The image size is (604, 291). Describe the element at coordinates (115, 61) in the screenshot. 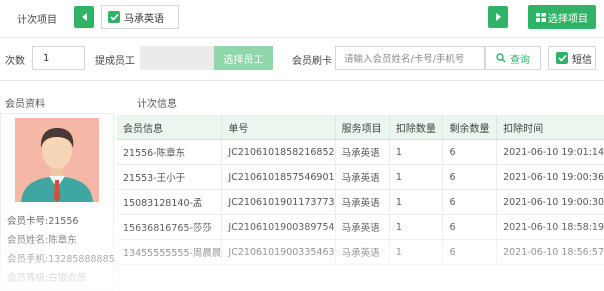

I see `staff-label: 提成员工` at that location.